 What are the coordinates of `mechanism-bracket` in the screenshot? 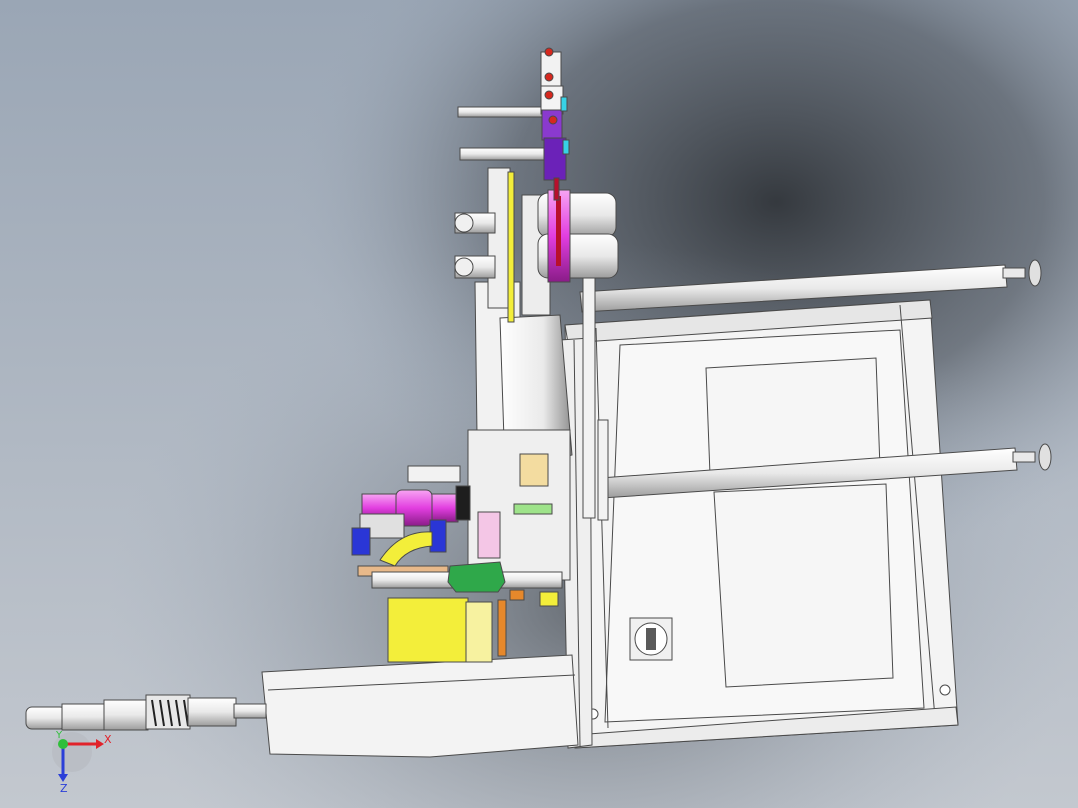 It's located at (434, 474).